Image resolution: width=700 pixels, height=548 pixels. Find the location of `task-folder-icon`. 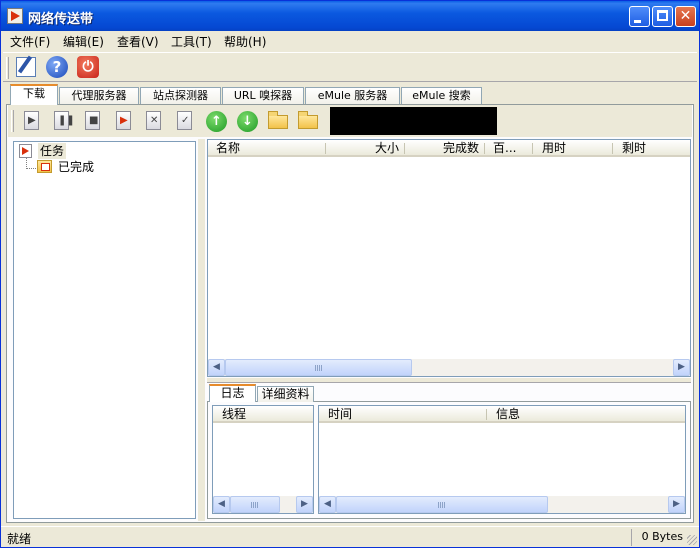

task-folder-icon is located at coordinates (25, 151).